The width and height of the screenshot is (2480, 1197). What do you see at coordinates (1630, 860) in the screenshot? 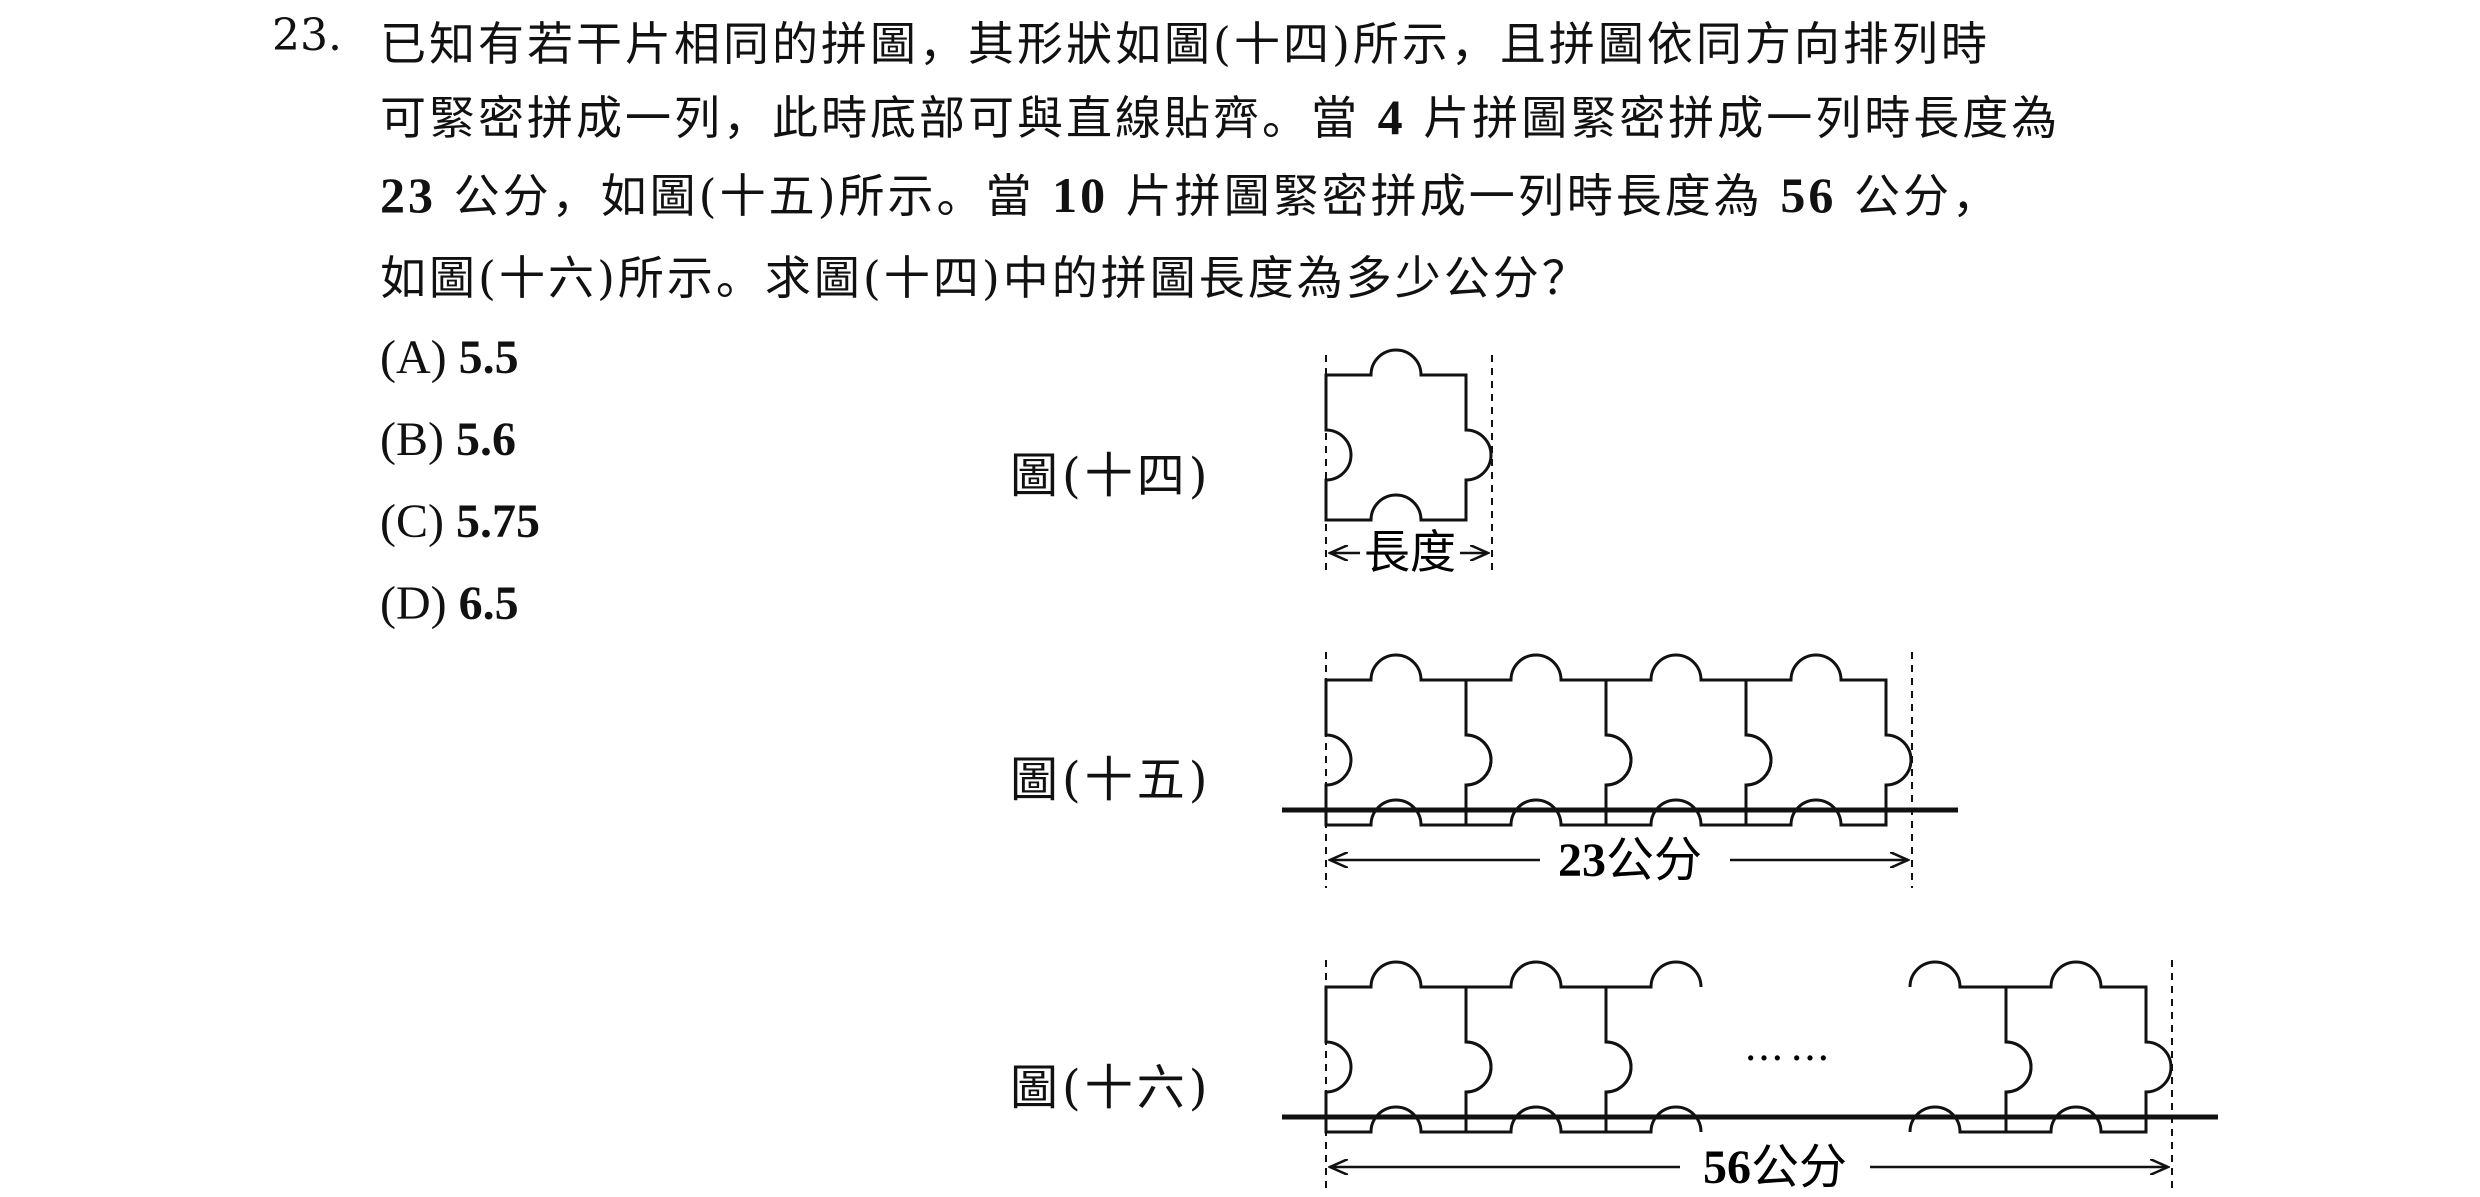
I see `figure-15-measure: 23公分` at bounding box center [1630, 860].